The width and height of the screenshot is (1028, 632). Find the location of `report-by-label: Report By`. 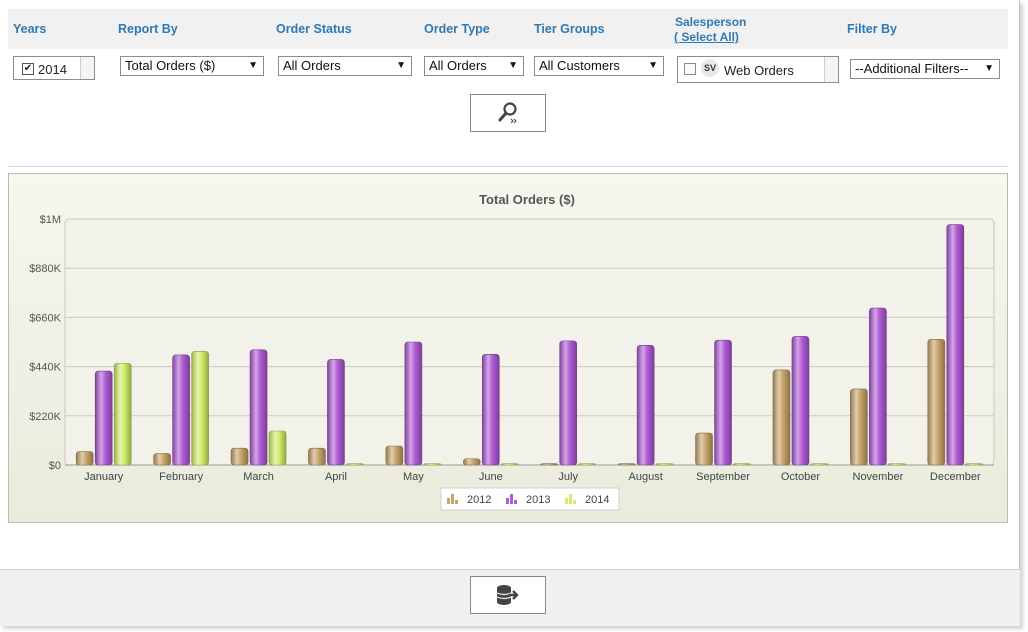

report-by-label: Report By is located at coordinates (148, 29).